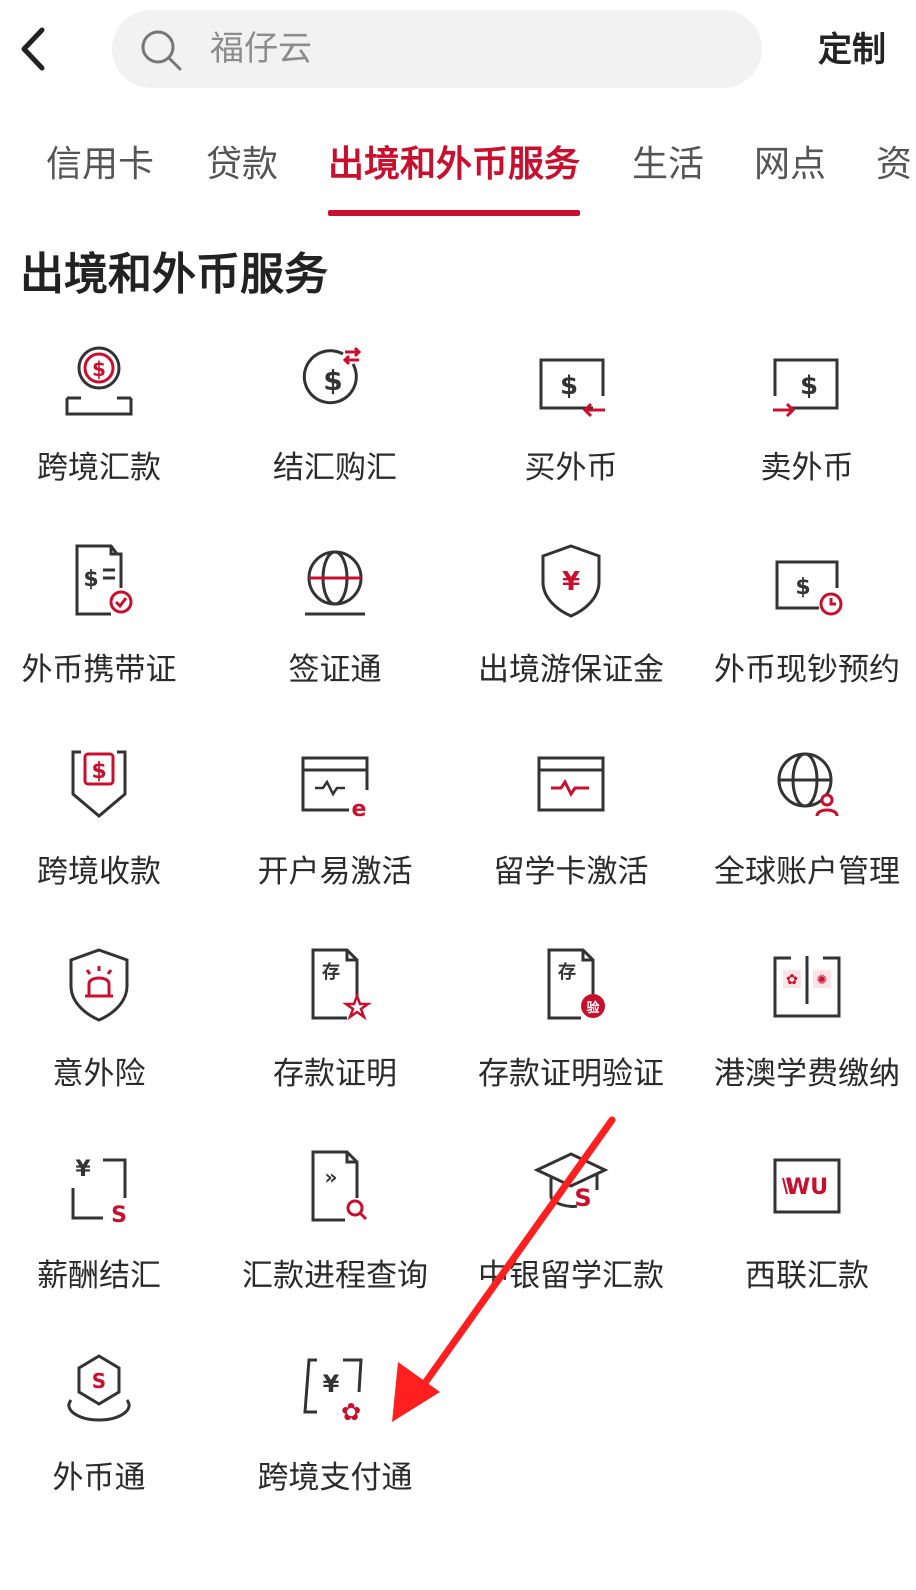 The height and width of the screenshot is (1590, 916). Describe the element at coordinates (335, 834) in the screenshot. I see `service-account-activation: e 开户易激活` at that location.